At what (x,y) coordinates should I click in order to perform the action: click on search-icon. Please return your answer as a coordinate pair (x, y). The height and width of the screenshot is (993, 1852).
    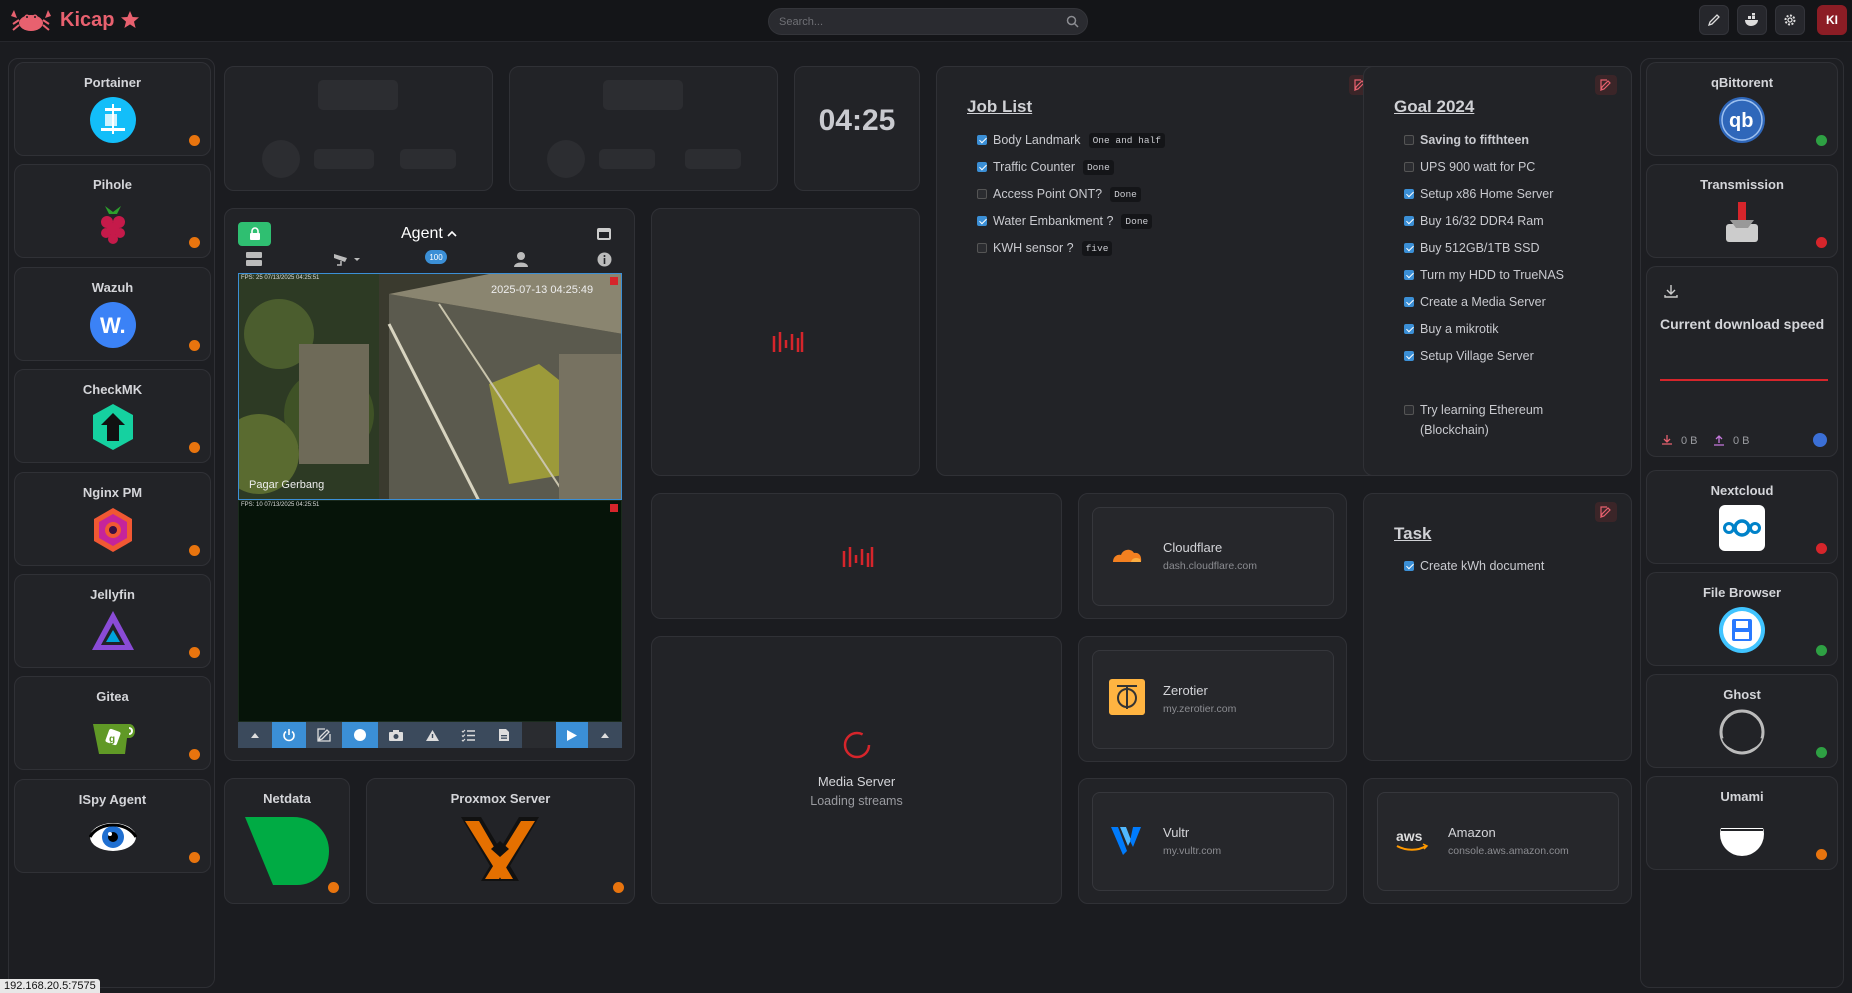
    Looking at the image, I should click on (1072, 21).